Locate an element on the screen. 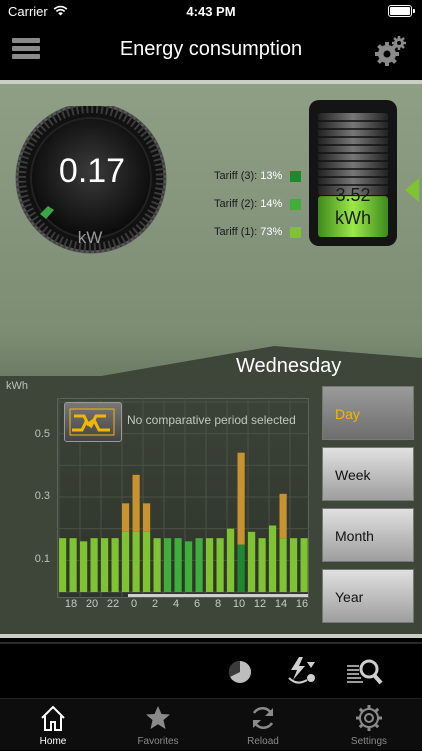 The height and width of the screenshot is (751, 422). x-tick: 4 is located at coordinates (176, 604).